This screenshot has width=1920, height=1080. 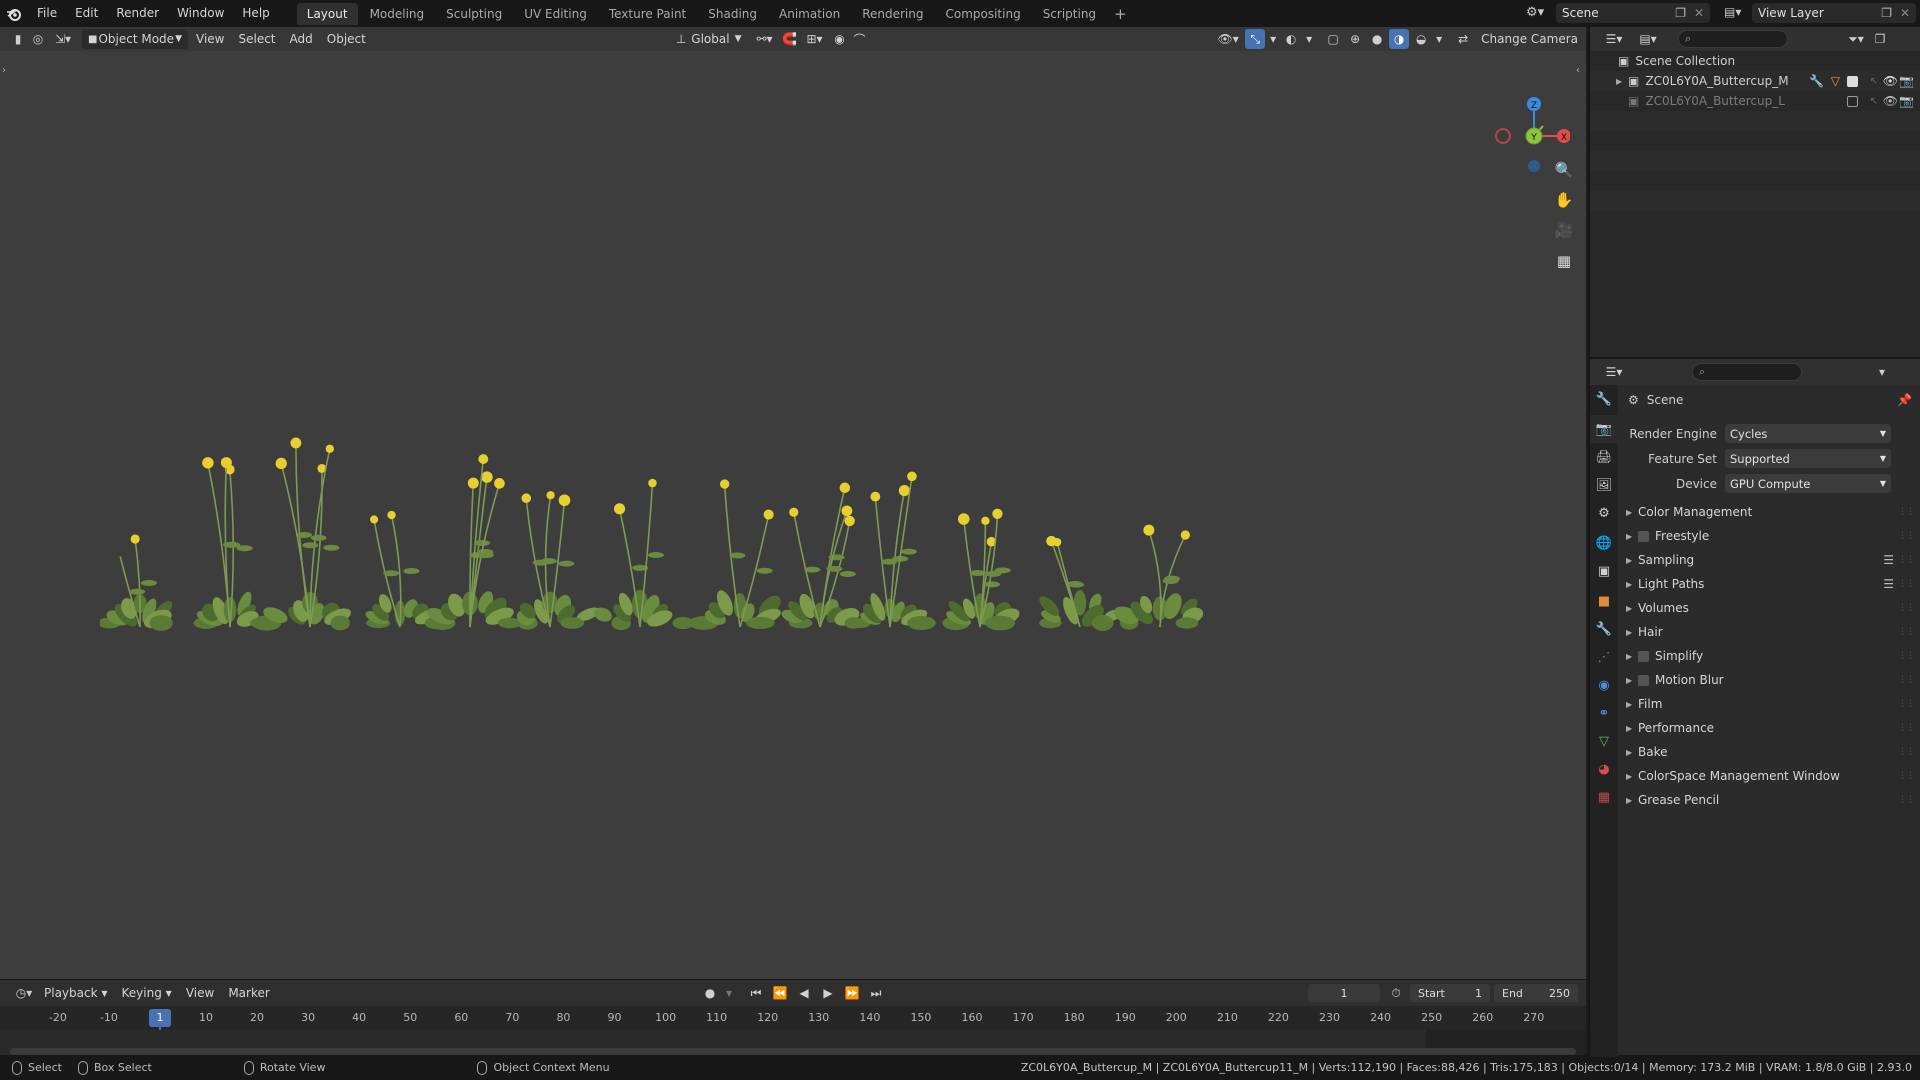 I want to click on tab-data-icon: ▽, so click(x=1604, y=741).